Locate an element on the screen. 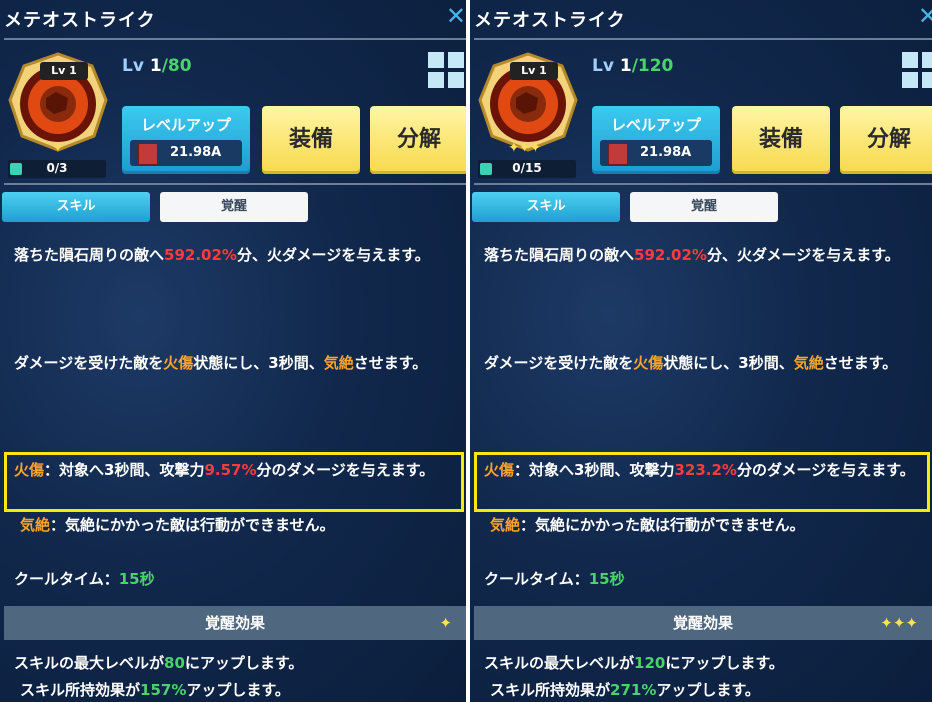 The width and height of the screenshot is (932, 702). fragment-progress: 0/3 is located at coordinates (57, 169).